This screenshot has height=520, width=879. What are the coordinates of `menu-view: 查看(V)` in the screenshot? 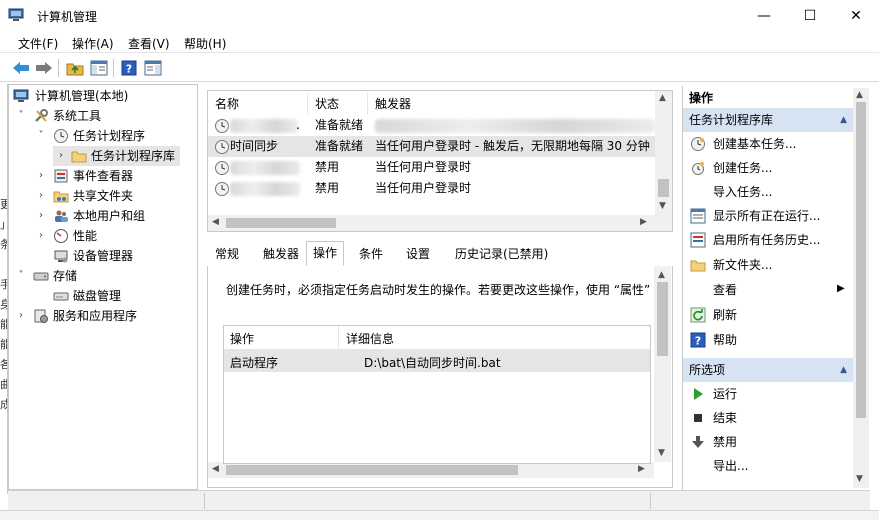 It's located at (149, 43).